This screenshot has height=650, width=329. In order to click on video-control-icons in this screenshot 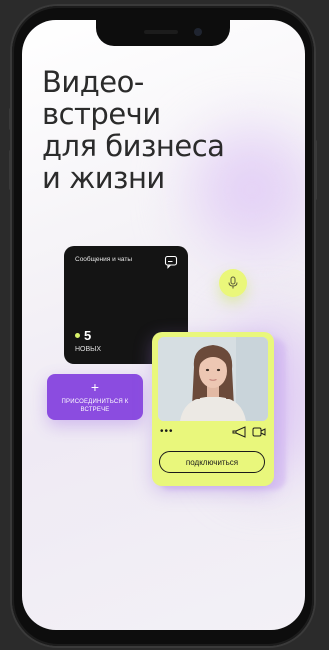, I will do `click(249, 432)`.